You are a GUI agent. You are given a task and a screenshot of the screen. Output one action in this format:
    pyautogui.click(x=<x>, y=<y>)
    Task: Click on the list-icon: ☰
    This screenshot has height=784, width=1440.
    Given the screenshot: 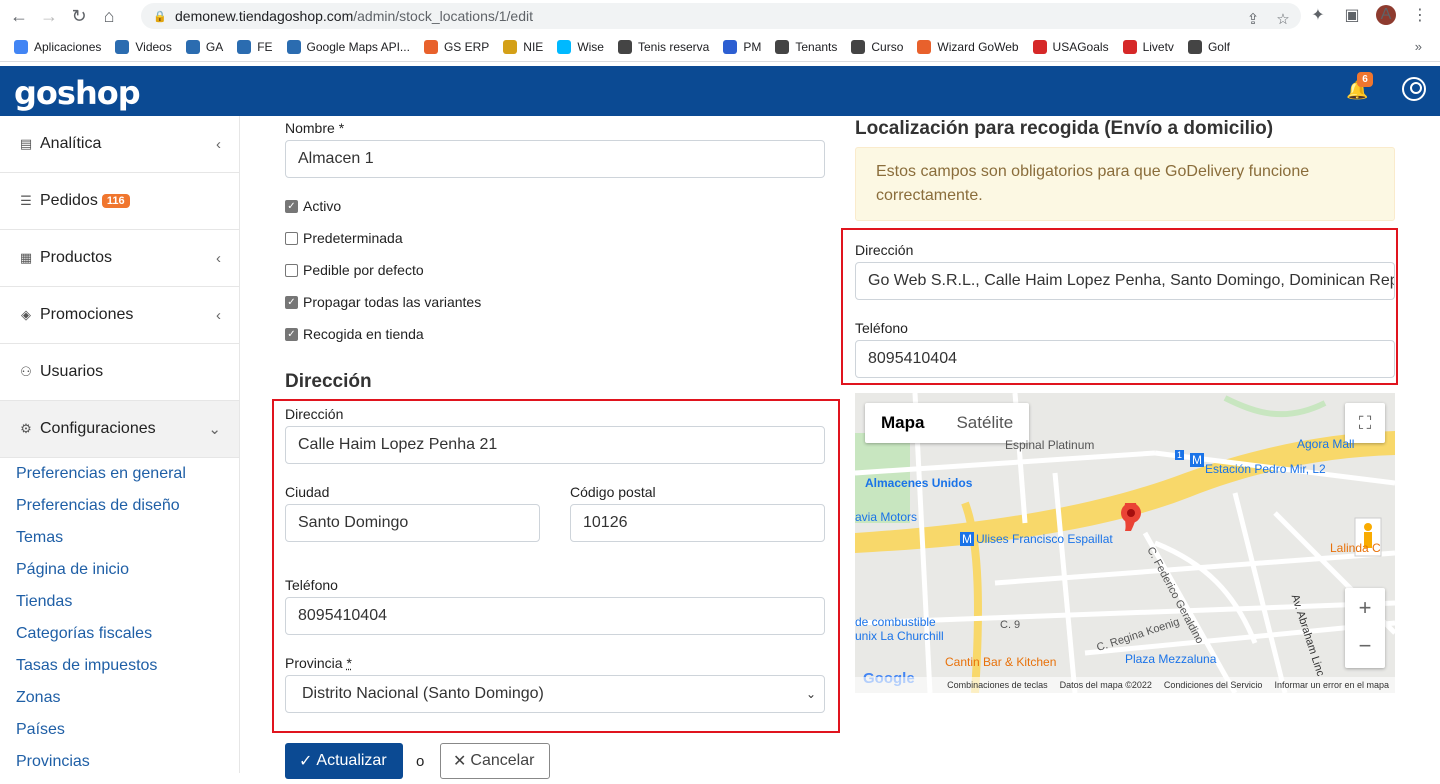 What is the action you would take?
    pyautogui.click(x=26, y=200)
    